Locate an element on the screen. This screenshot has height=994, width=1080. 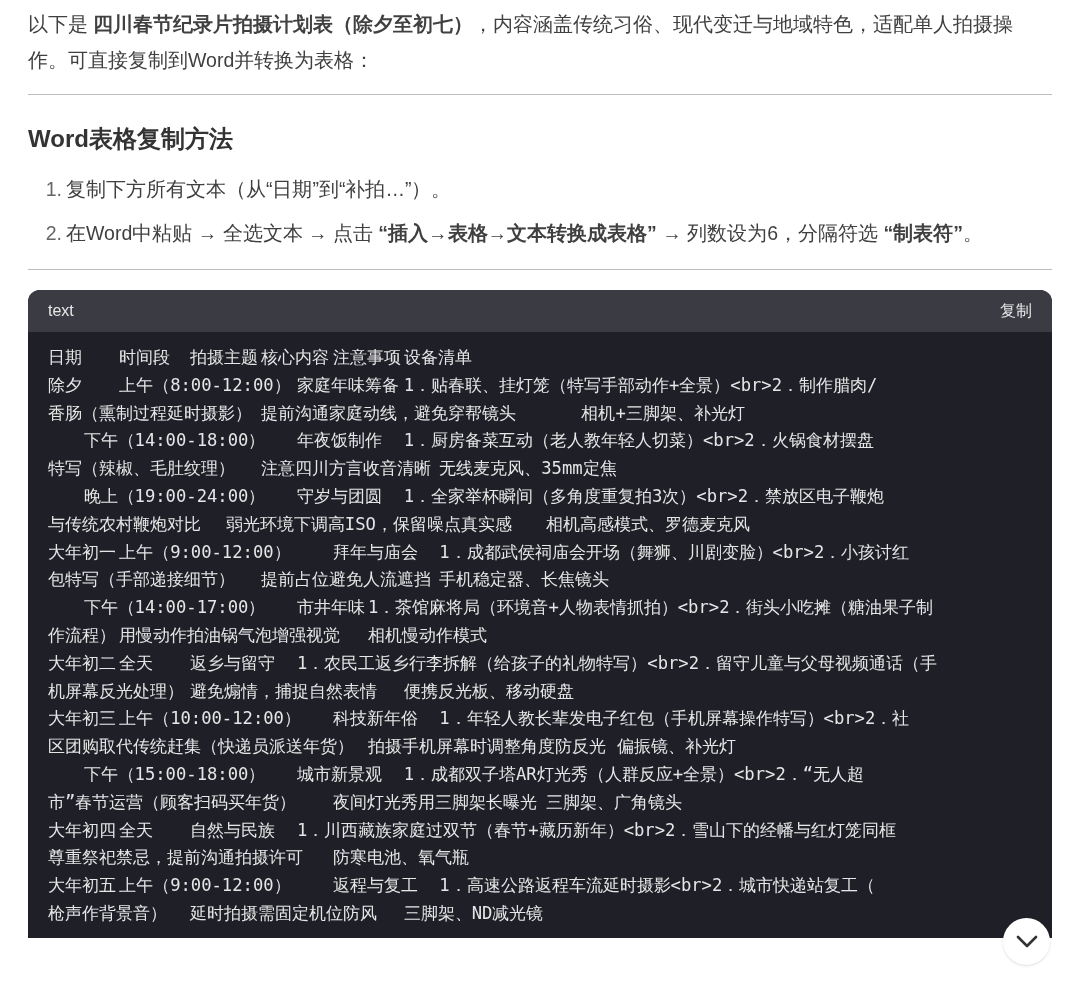
code-line: 大年初五 上午（9:00-12:00） 返程与复工 1．高速公路返程车流延时摄影<br>2．城市快递站复工（ is located at coordinates (462, 885).